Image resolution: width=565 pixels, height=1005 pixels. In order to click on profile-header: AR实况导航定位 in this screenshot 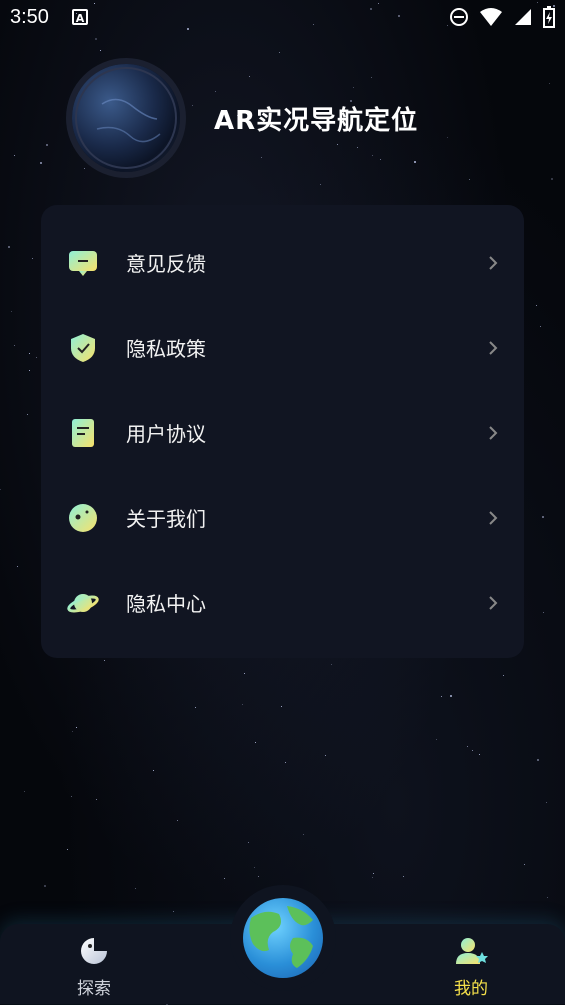, I will do `click(302, 119)`.